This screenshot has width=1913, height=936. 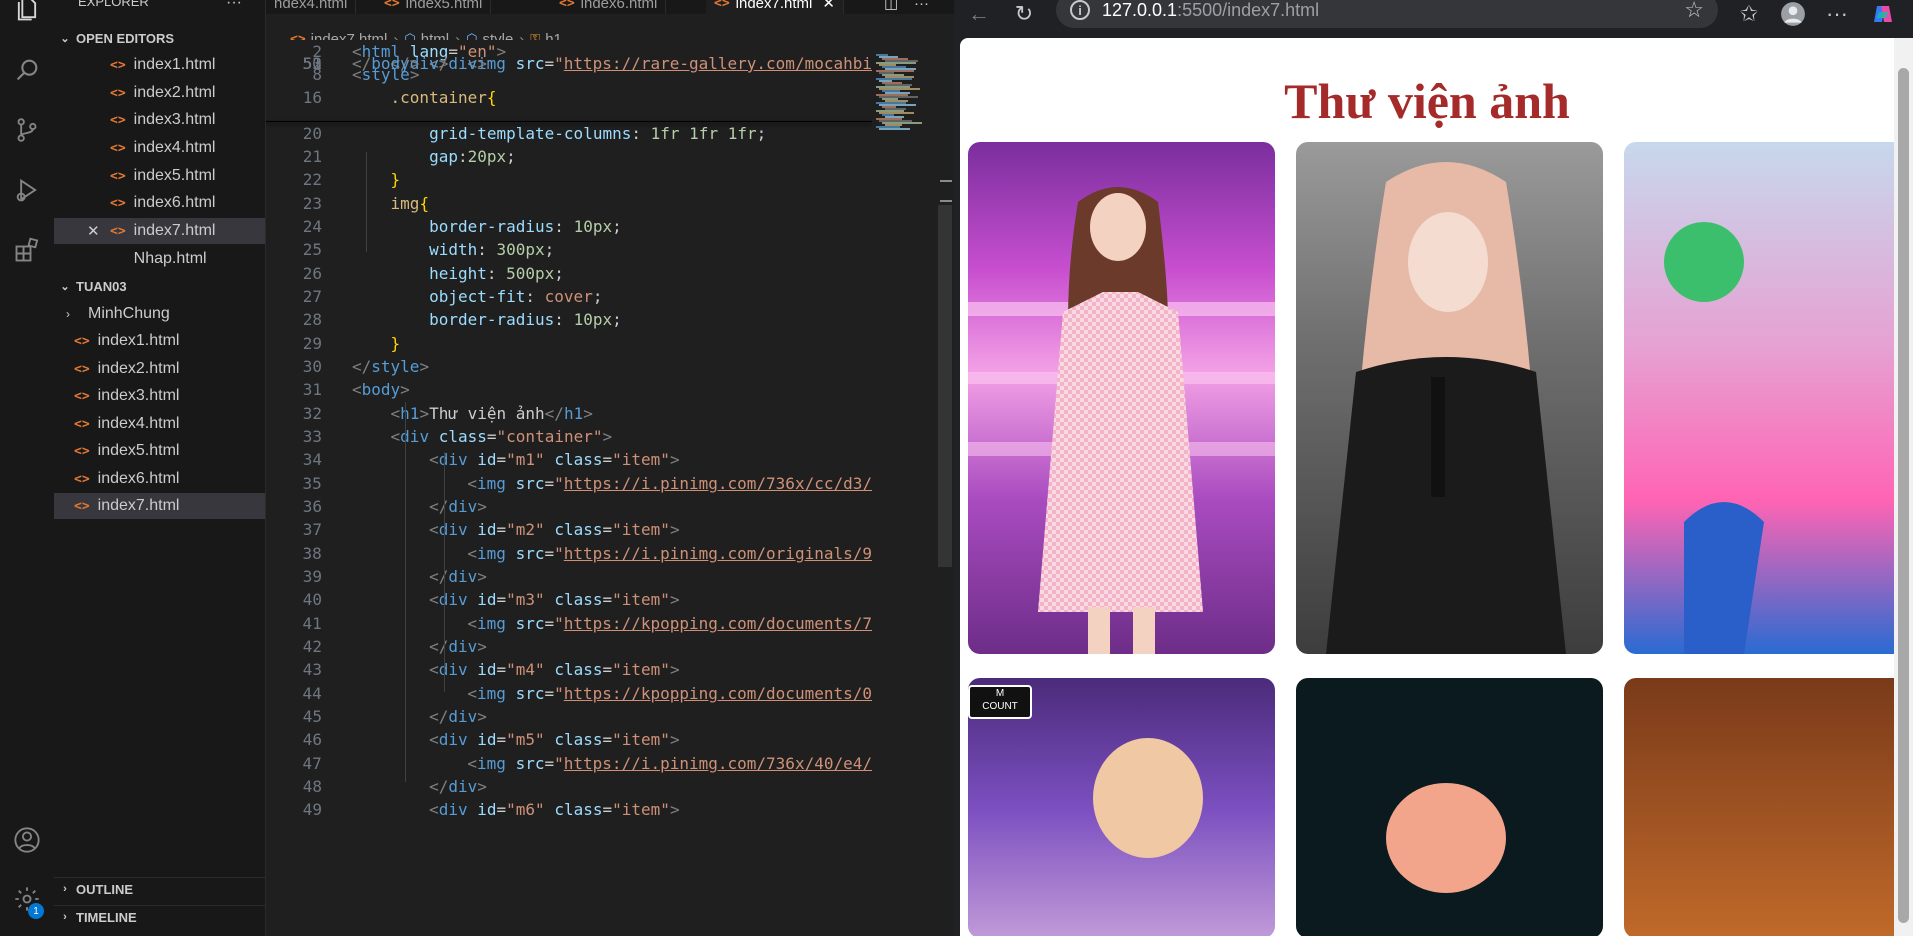 What do you see at coordinates (159, 93) in the screenshot?
I see `open-editor-item: <> index2.html` at bounding box center [159, 93].